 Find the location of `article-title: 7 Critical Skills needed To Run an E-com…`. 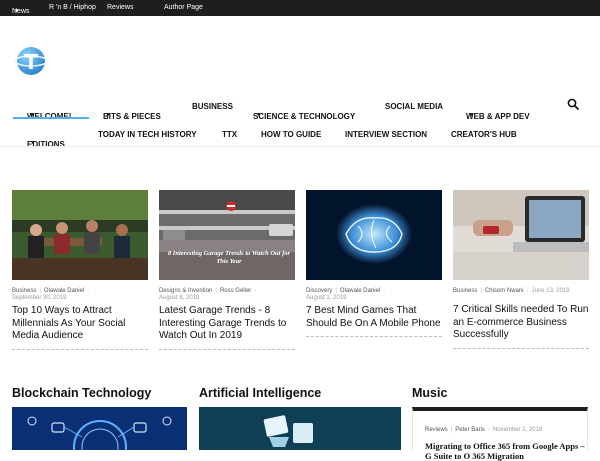

article-title: 7 Critical Skills needed To Run an E-com… is located at coordinates (521, 323).